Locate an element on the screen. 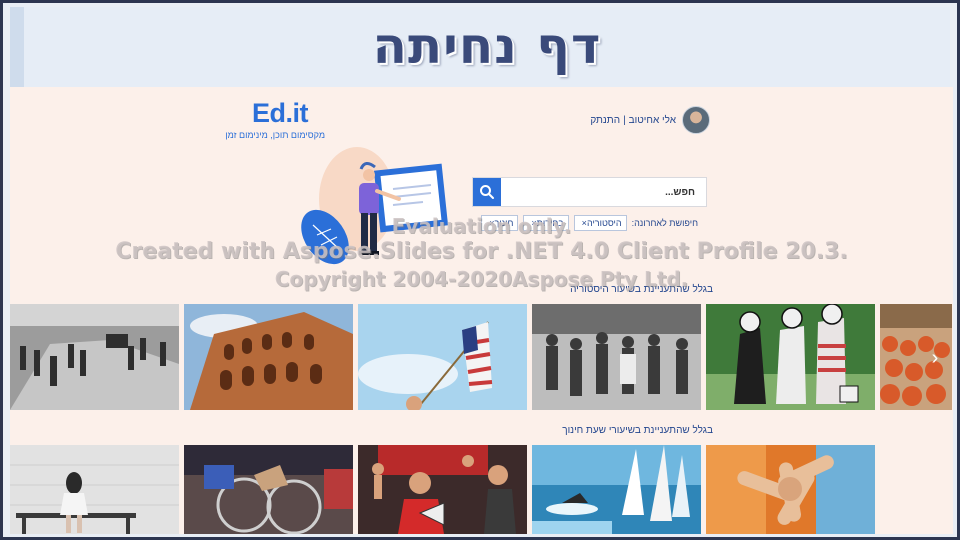 The height and width of the screenshot is (540, 960). logout-link: התנתק is located at coordinates (605, 120).